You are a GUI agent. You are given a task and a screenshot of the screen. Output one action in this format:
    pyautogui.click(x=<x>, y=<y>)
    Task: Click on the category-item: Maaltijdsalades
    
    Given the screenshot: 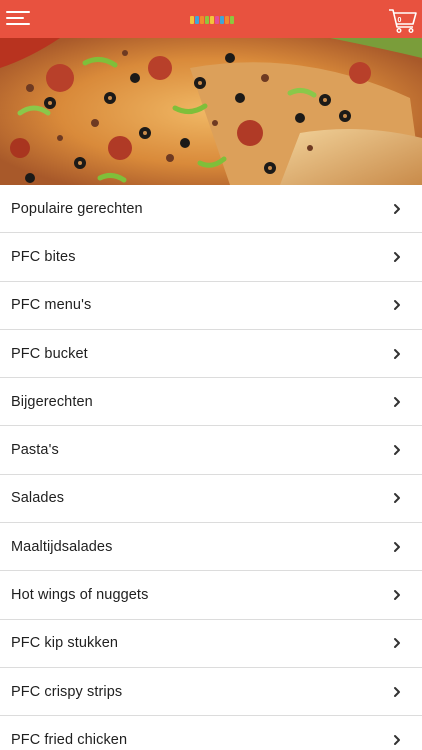 What is the action you would take?
    pyautogui.click(x=211, y=547)
    